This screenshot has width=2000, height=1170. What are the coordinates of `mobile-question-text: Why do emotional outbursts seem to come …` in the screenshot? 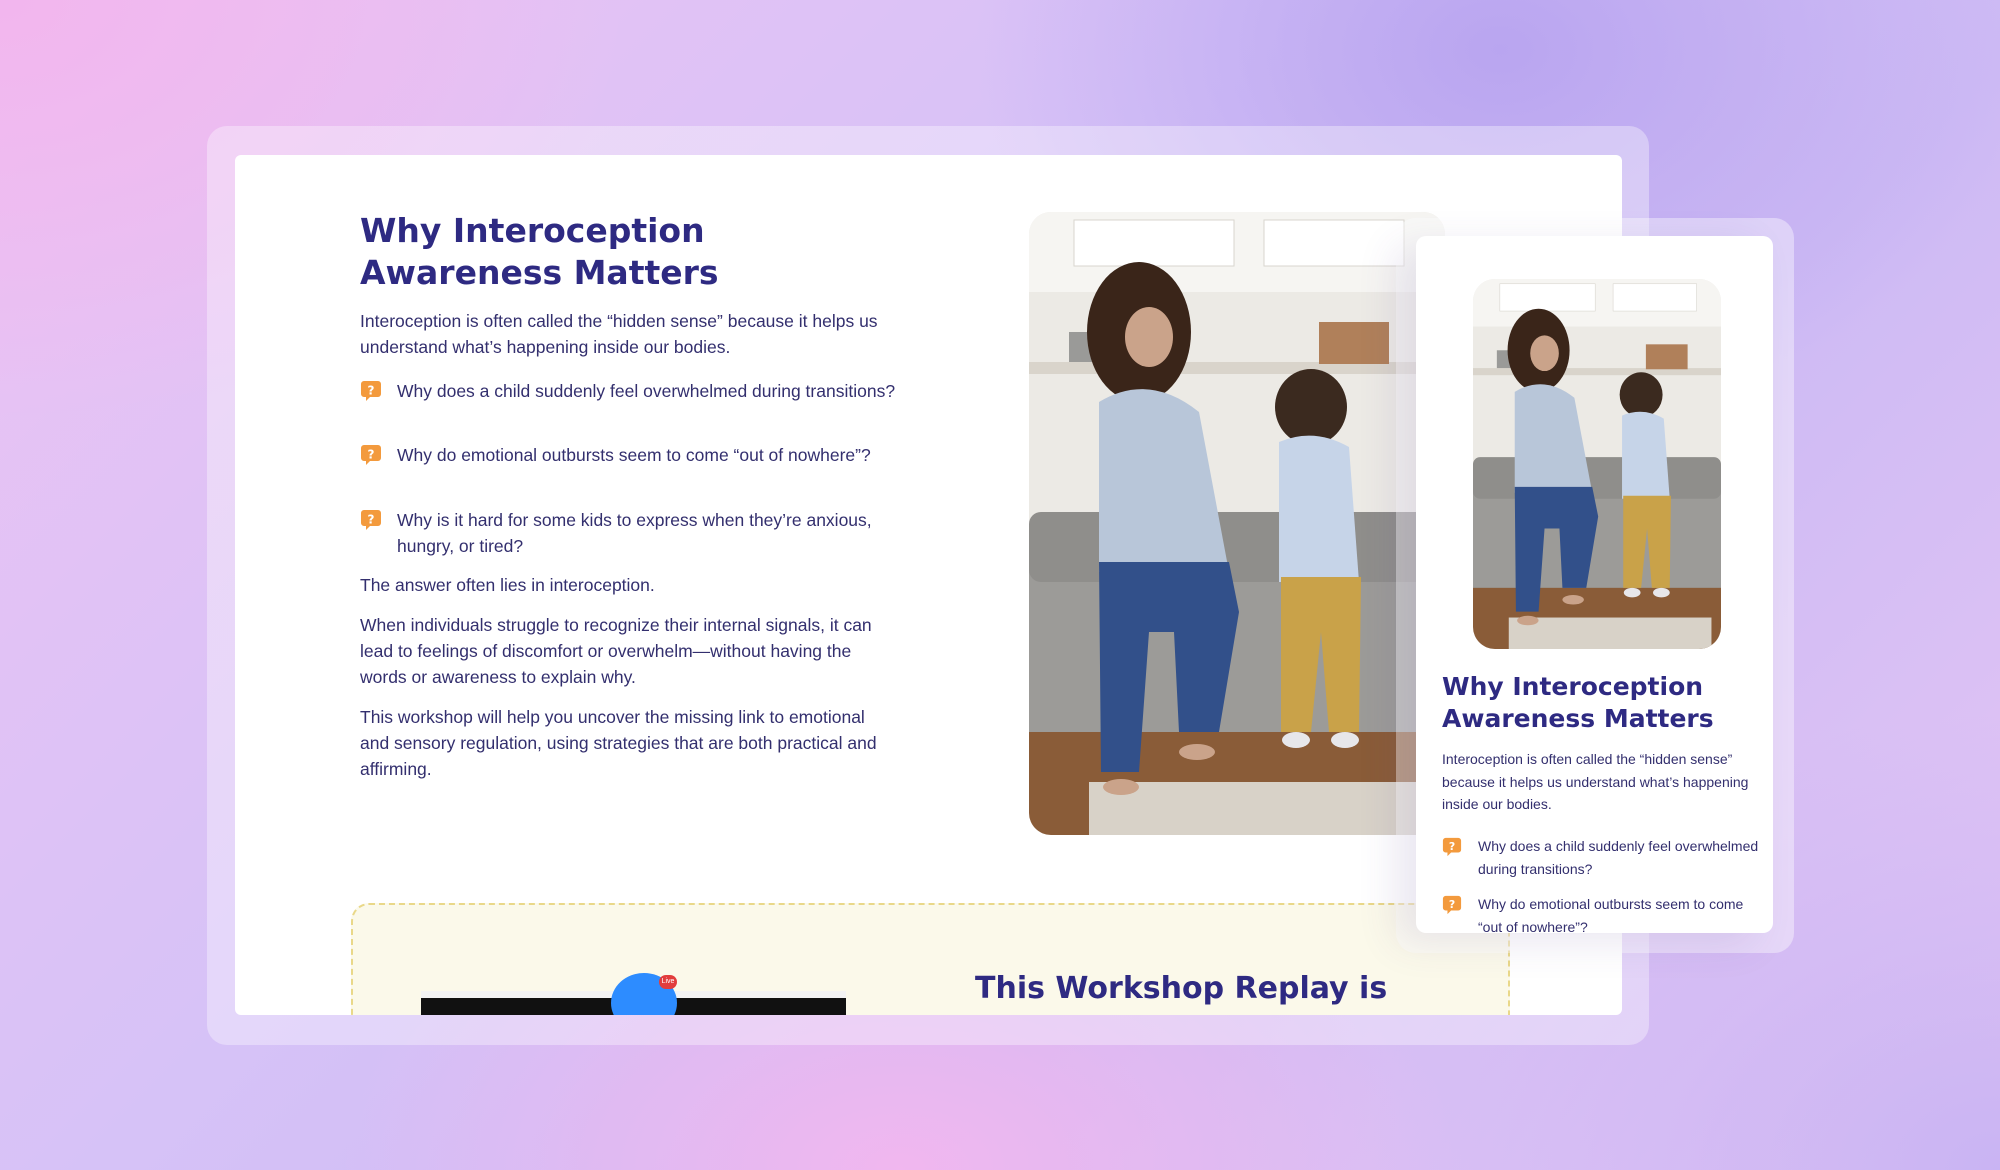 It's located at (1611, 914).